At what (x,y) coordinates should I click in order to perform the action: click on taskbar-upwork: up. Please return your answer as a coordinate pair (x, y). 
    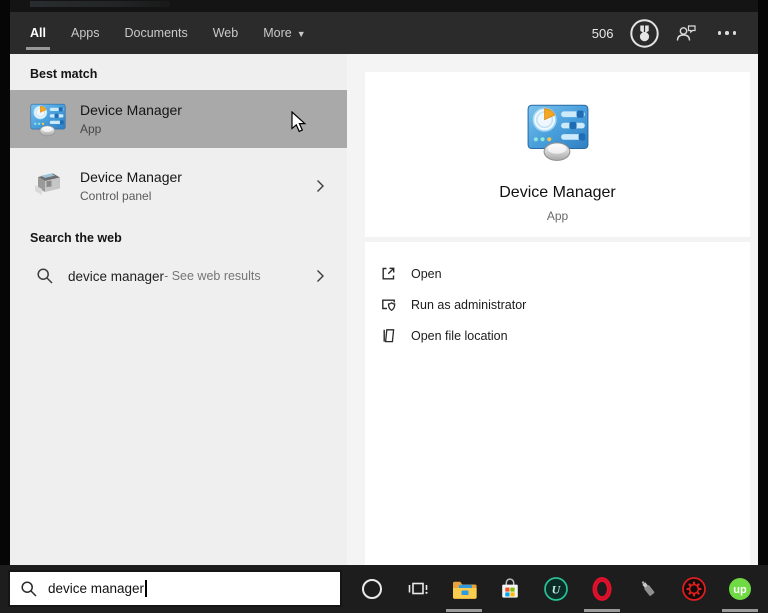
    Looking at the image, I should click on (740, 589).